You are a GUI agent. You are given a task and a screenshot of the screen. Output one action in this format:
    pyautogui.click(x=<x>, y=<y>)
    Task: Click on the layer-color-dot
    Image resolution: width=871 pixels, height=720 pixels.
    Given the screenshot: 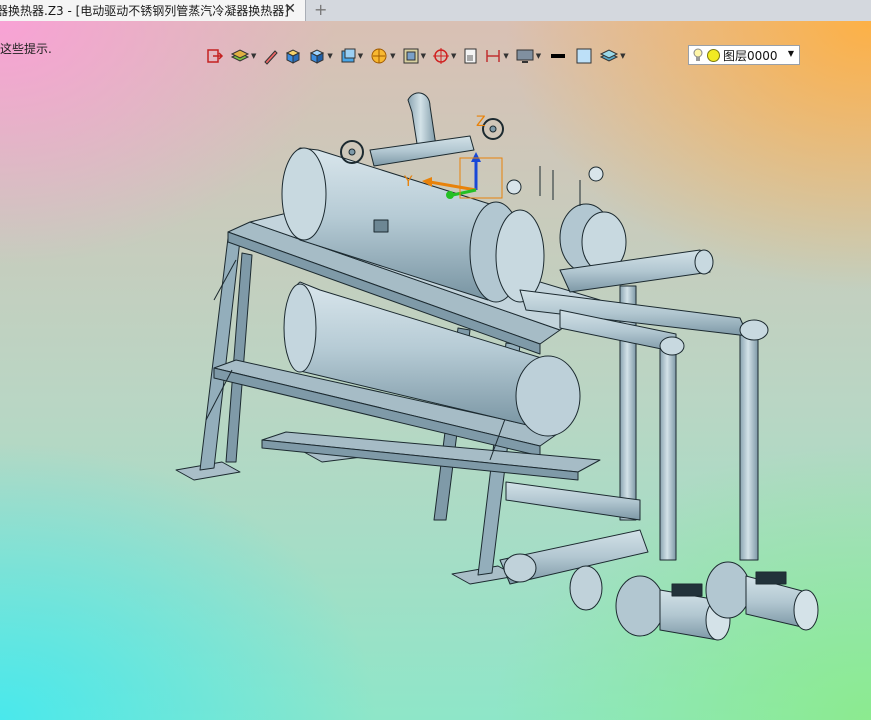 What is the action you would take?
    pyautogui.click(x=713, y=55)
    